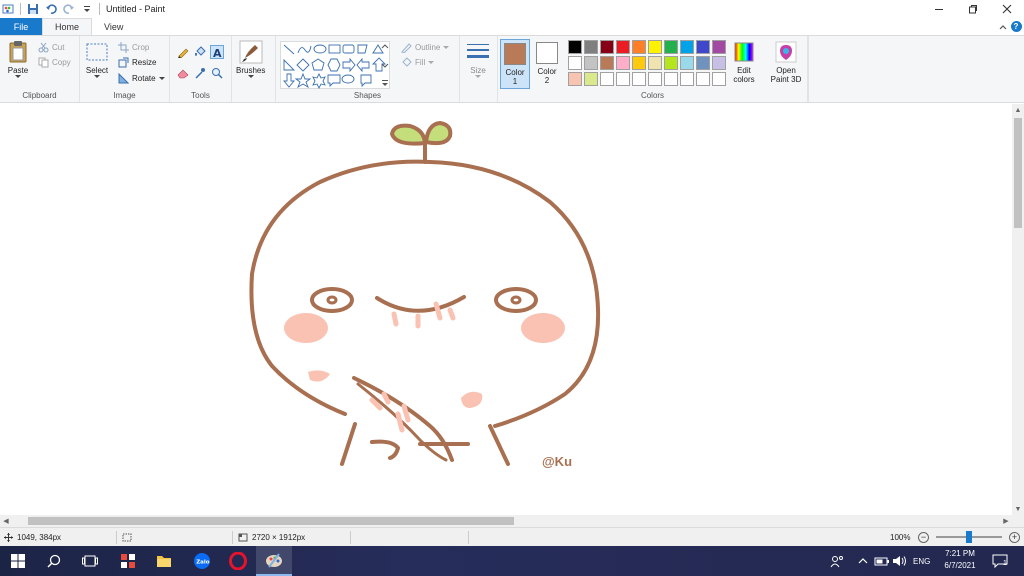 This screenshot has width=1024, height=576. I want to click on tab-view: View, so click(113, 26).